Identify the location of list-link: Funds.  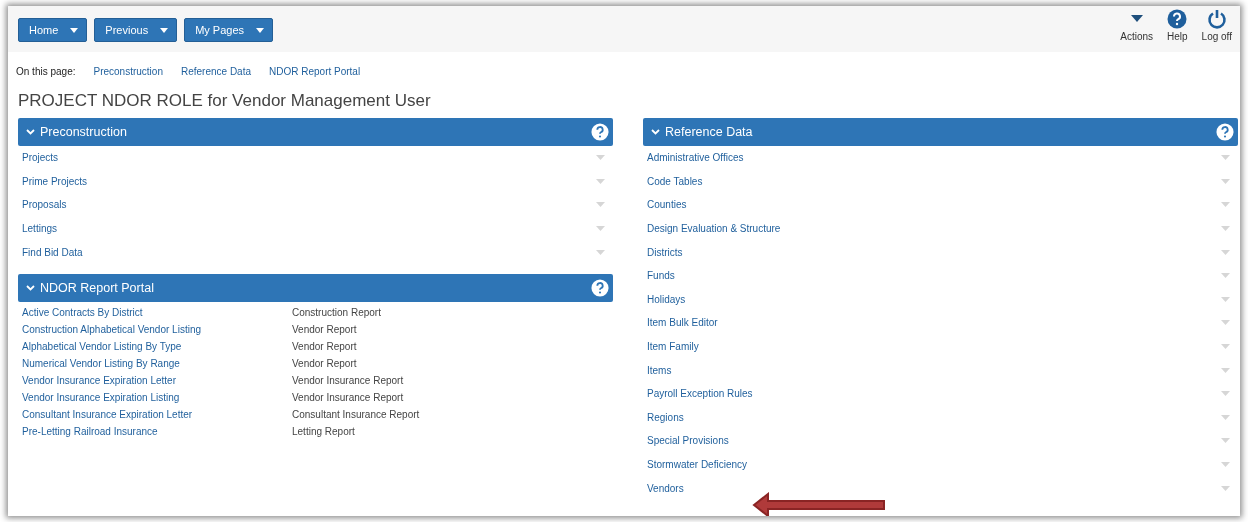
(661, 276).